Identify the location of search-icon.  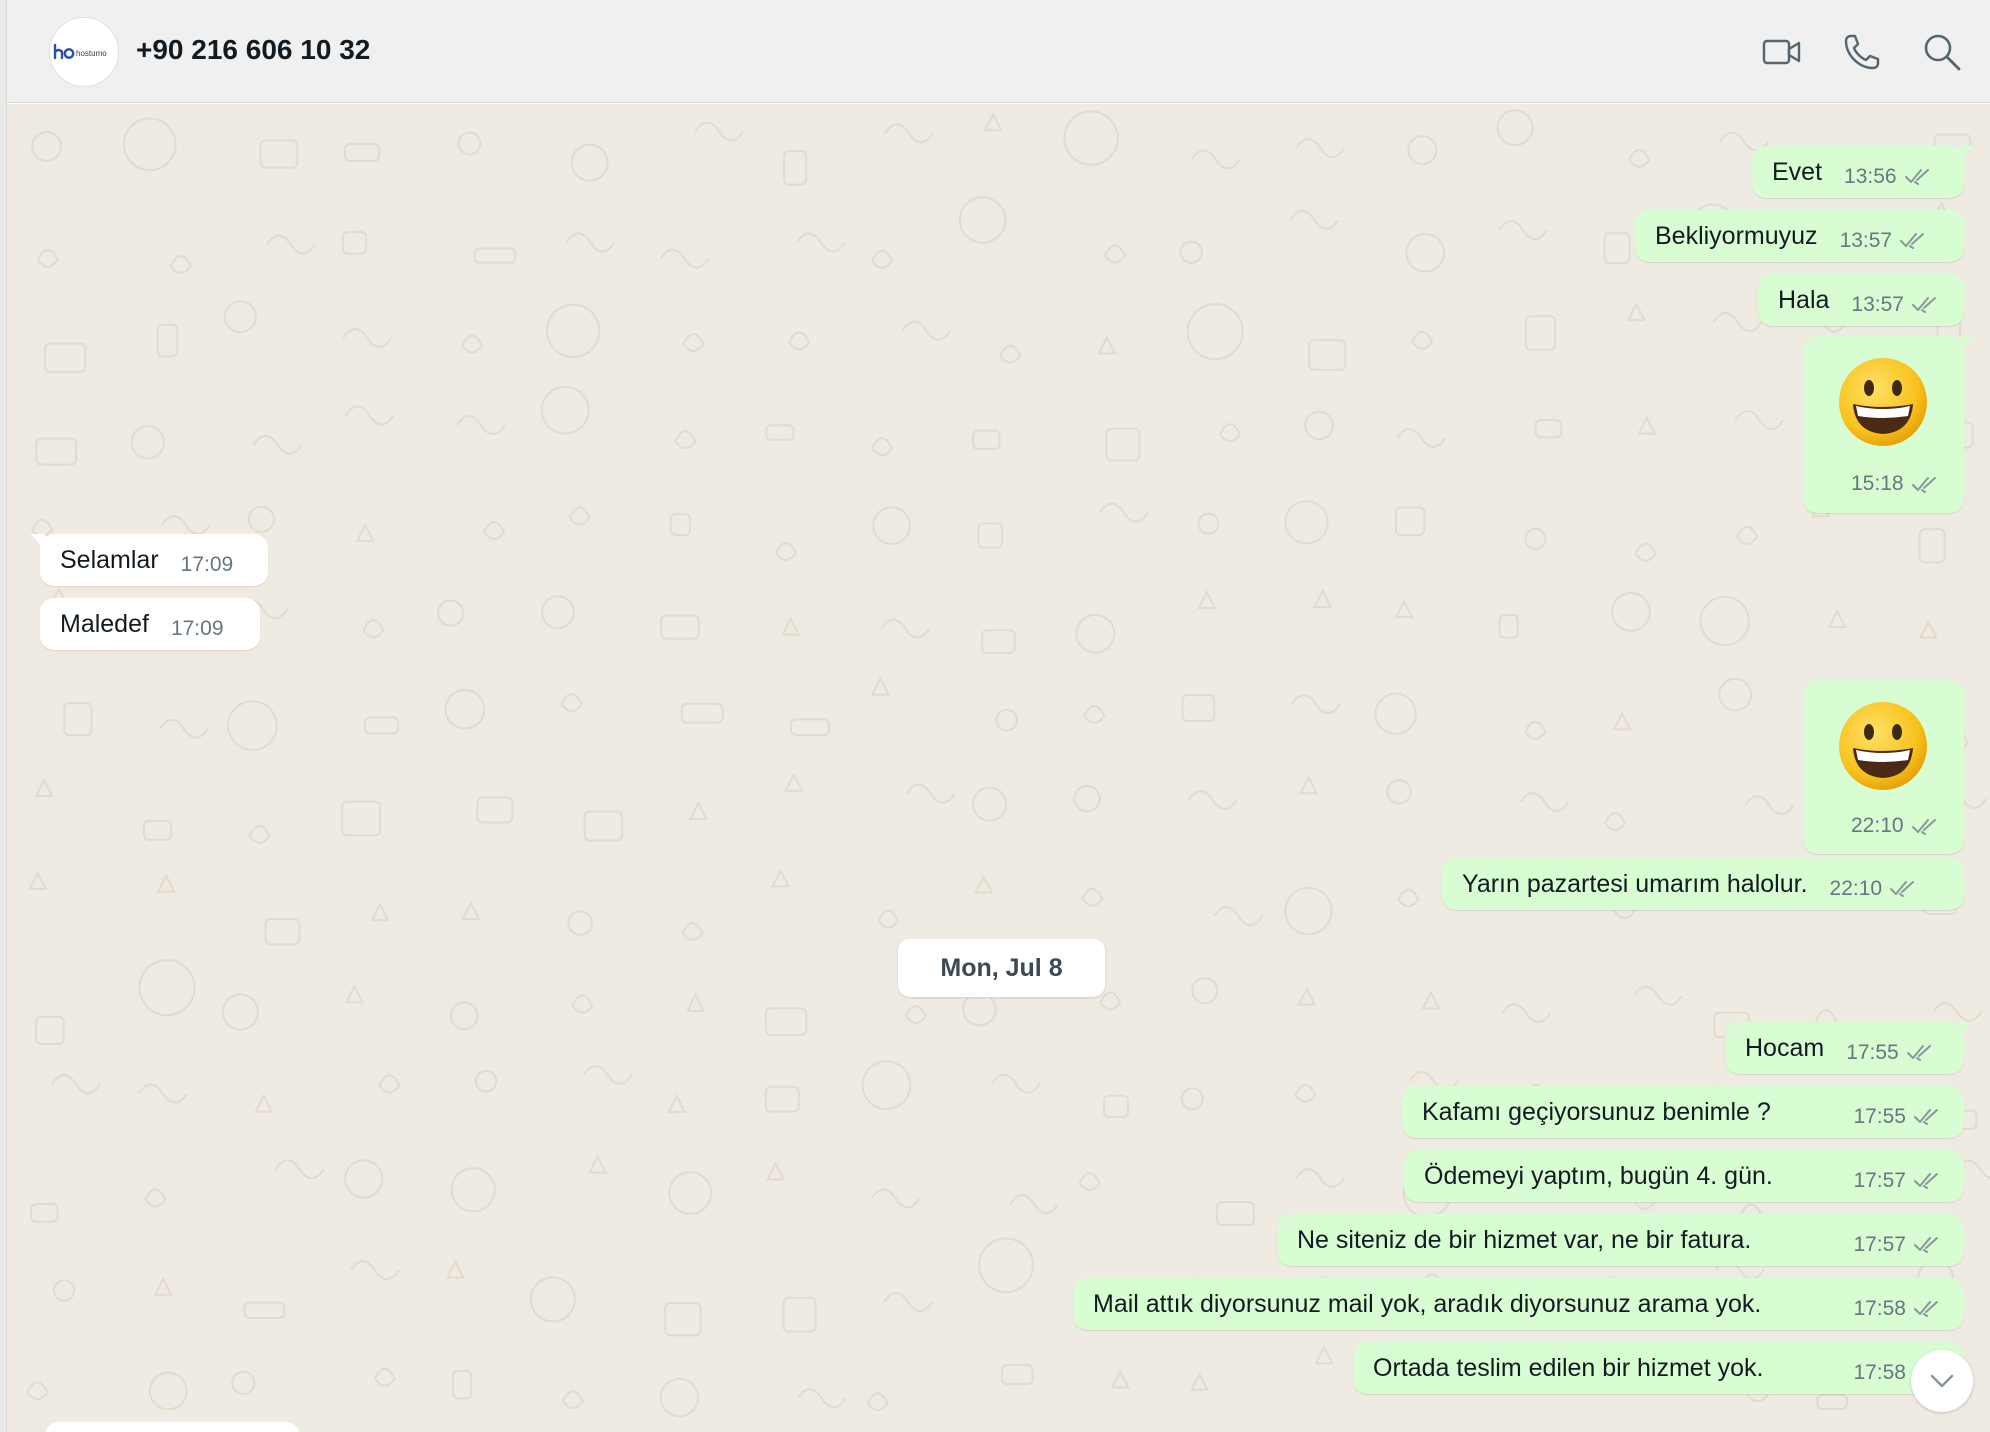
(1942, 52).